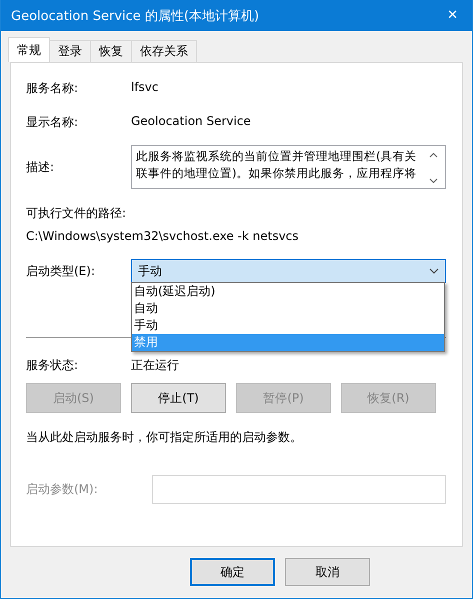 This screenshot has width=473, height=599. What do you see at coordinates (452, 15) in the screenshot?
I see `close-icon: ✕` at bounding box center [452, 15].